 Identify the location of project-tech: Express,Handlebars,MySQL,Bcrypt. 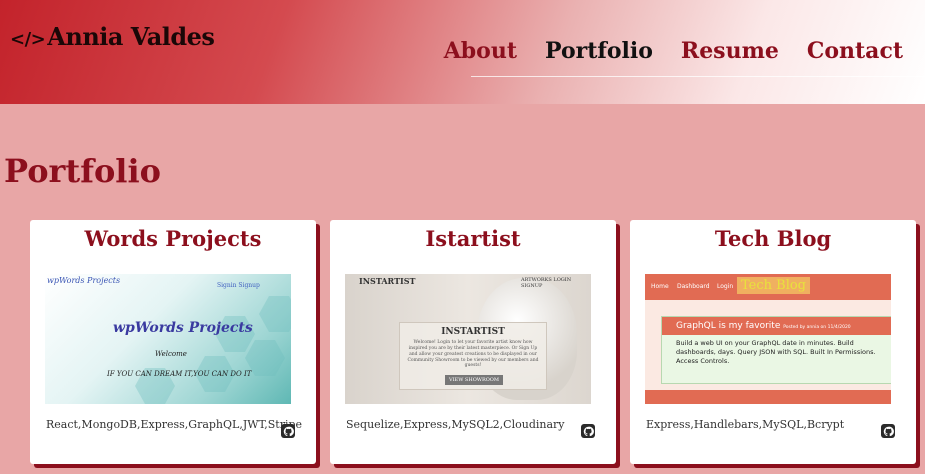
(745, 424).